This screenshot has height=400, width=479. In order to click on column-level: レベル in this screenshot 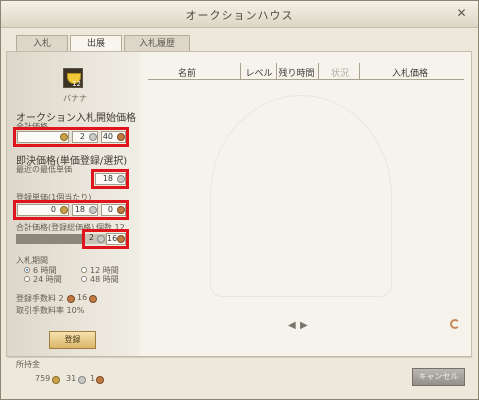, I will do `click(259, 72)`.